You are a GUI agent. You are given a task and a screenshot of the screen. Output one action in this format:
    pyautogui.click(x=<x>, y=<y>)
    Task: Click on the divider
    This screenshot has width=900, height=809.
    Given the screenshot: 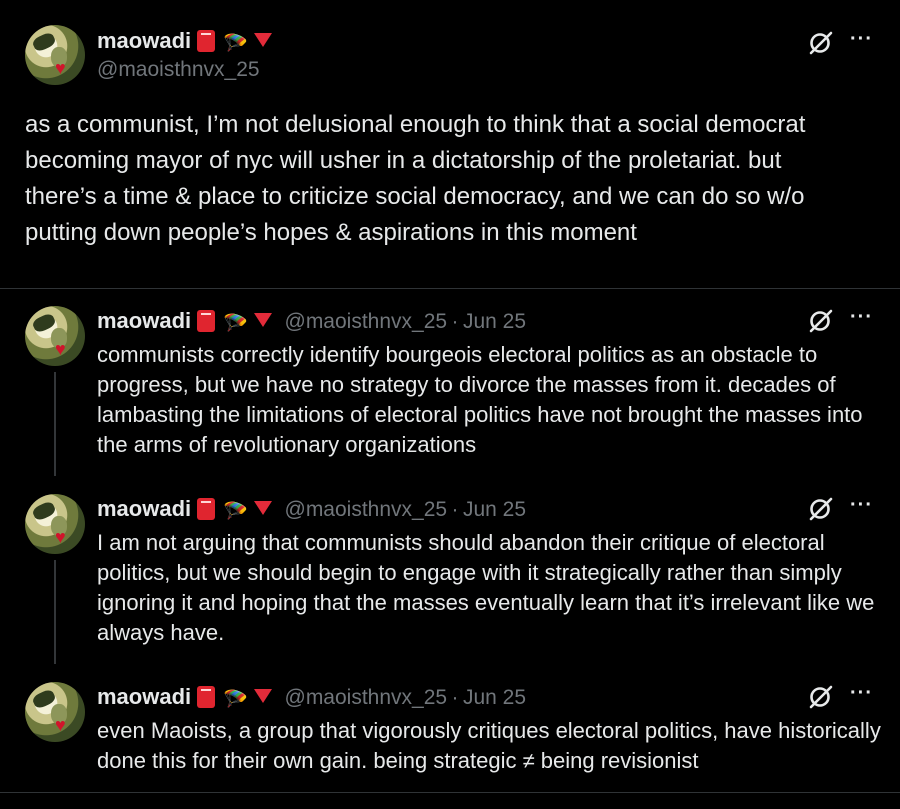 What is the action you would take?
    pyautogui.click(x=450, y=792)
    